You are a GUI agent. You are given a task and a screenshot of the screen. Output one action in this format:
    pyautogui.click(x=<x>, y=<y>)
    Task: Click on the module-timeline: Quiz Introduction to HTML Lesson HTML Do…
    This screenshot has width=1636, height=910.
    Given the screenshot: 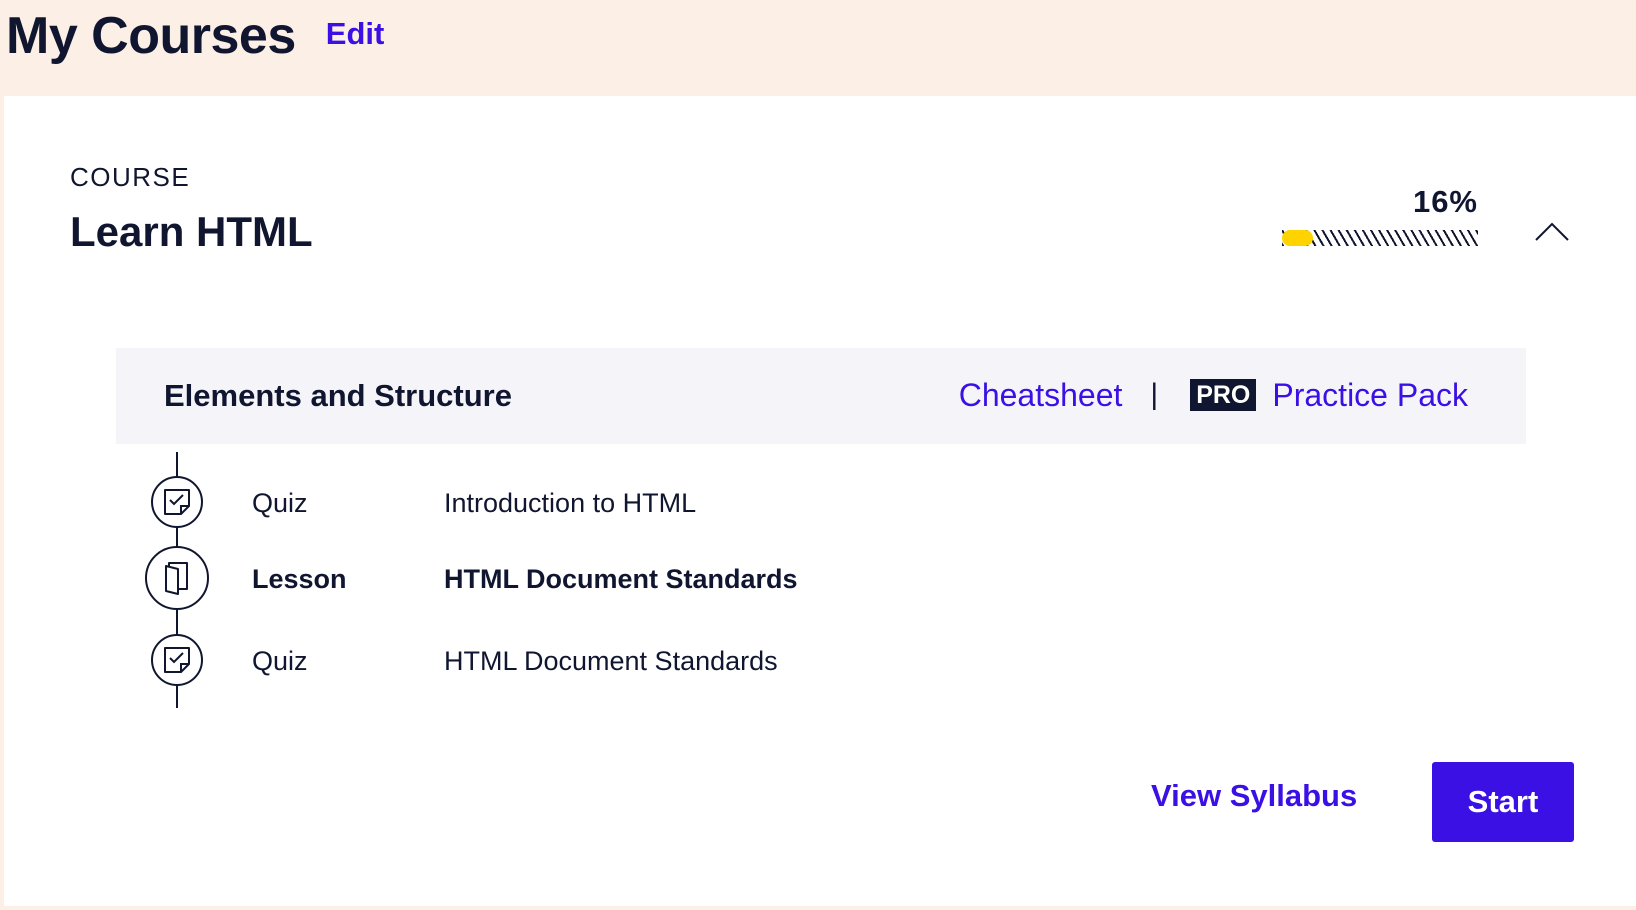 What is the action you would take?
    pyautogui.click(x=542, y=582)
    